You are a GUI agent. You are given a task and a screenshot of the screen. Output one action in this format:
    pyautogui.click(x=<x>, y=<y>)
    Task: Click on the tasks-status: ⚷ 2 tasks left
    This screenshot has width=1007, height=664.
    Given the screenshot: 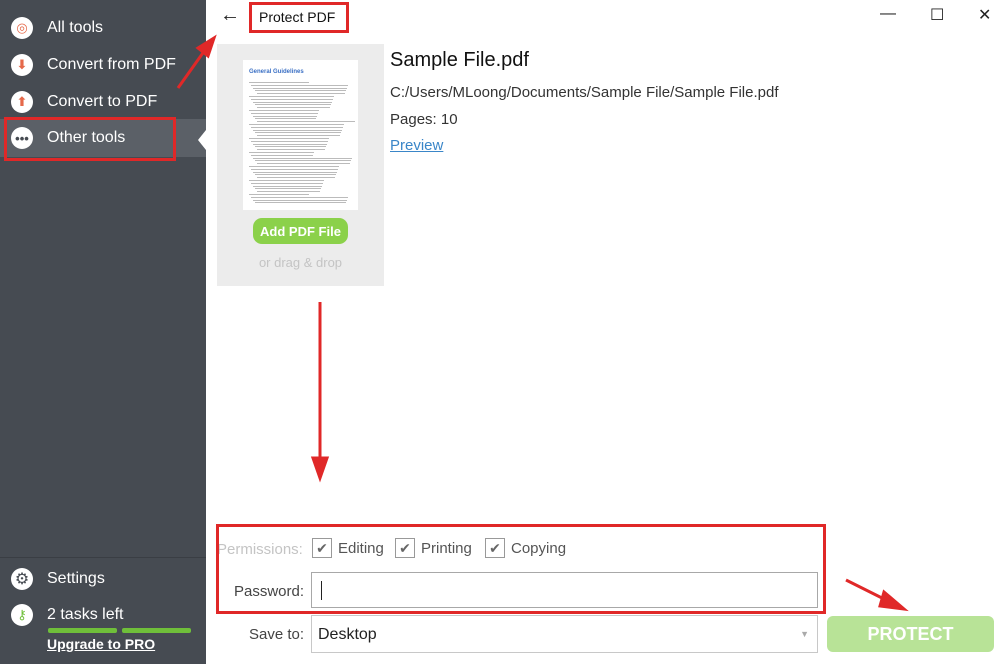 What is the action you would take?
    pyautogui.click(x=103, y=615)
    